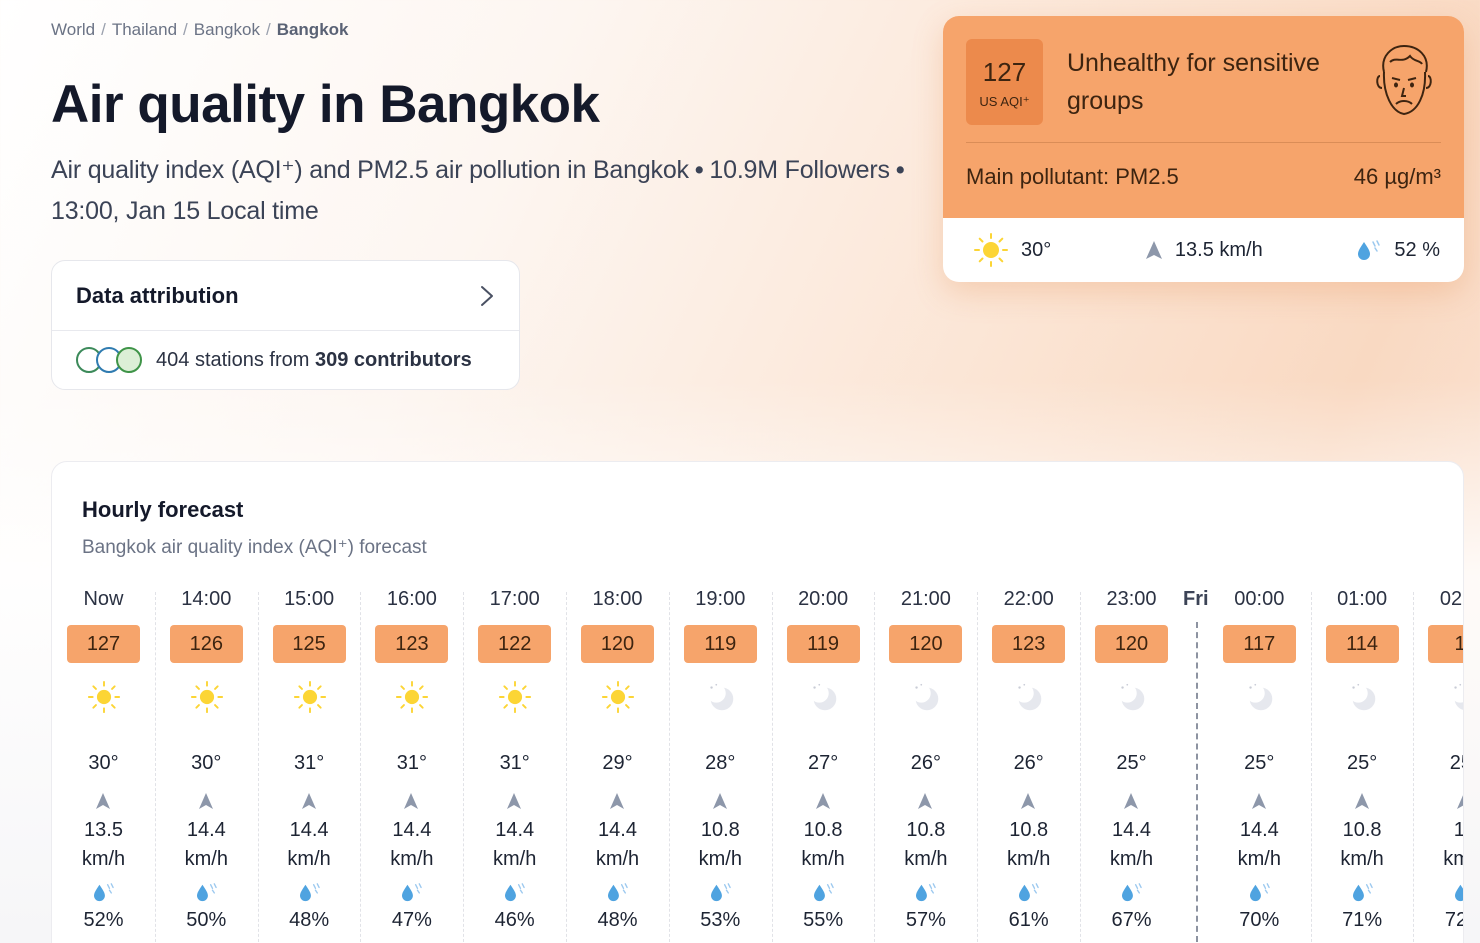 Image resolution: width=1480 pixels, height=943 pixels. Describe the element at coordinates (144, 30) in the screenshot. I see `breadcrumb-country: Thailand` at that location.